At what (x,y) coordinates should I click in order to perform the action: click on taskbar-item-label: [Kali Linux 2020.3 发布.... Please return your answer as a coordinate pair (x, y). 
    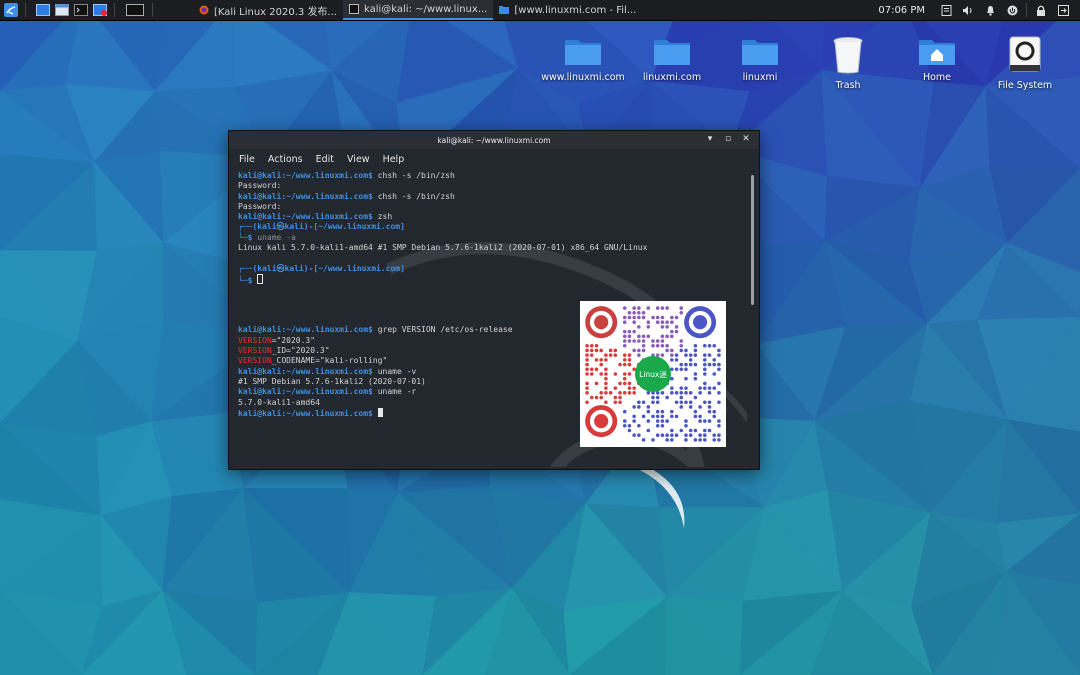
    Looking at the image, I should click on (275, 12).